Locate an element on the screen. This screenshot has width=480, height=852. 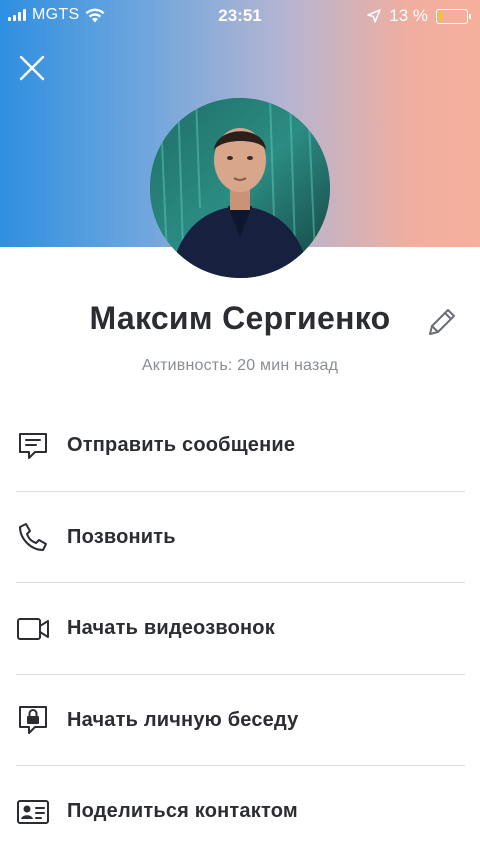
pencil-icon is located at coordinates (442, 322).